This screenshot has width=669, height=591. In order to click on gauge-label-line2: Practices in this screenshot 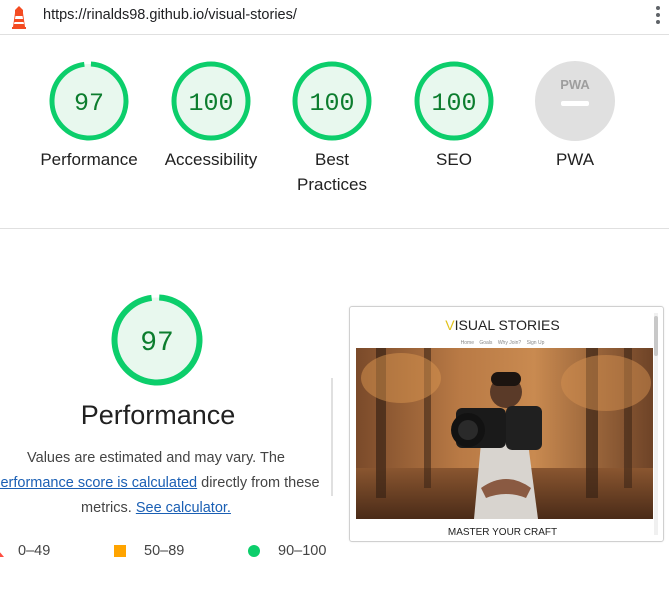, I will do `click(332, 184)`.